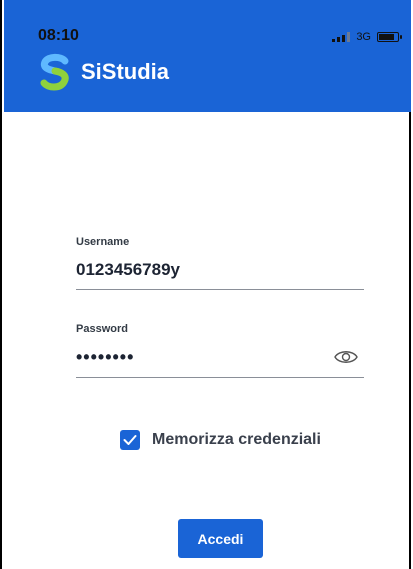 The image size is (413, 569). What do you see at coordinates (102, 329) in the screenshot?
I see `password-label: Password` at bounding box center [102, 329].